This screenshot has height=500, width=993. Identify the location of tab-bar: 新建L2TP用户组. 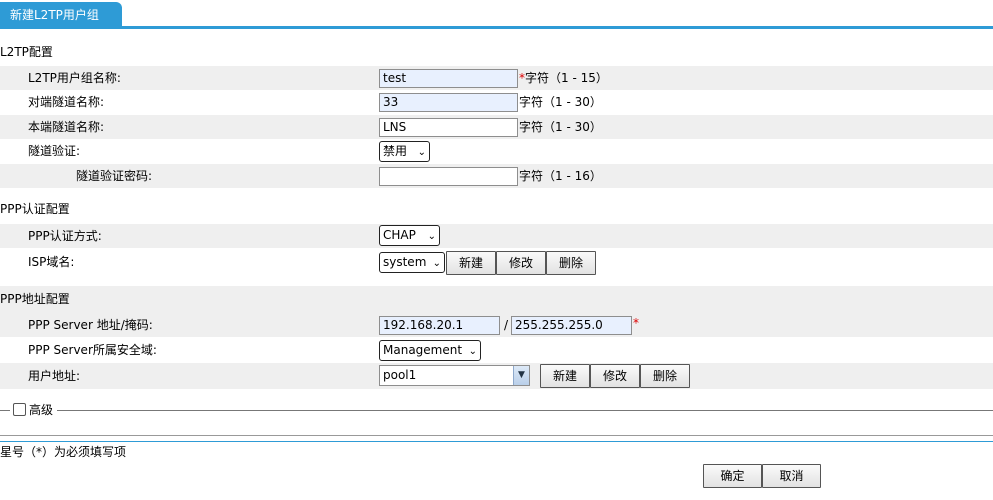
(496, 14).